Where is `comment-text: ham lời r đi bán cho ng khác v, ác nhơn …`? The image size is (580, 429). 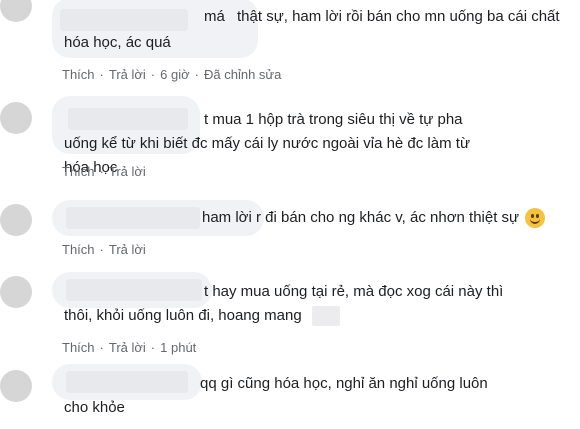
comment-text: ham lời r đi bán cho ng khác v, ác nhơn … is located at coordinates (374, 218).